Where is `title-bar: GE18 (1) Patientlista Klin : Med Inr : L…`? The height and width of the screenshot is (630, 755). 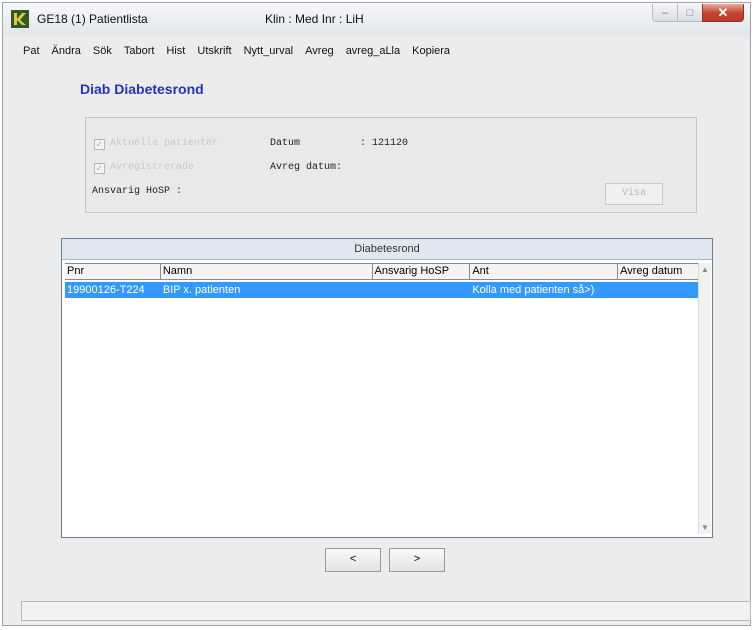
title-bar: GE18 (1) Patientlista Klin : Med Inr : L… is located at coordinates (376, 19).